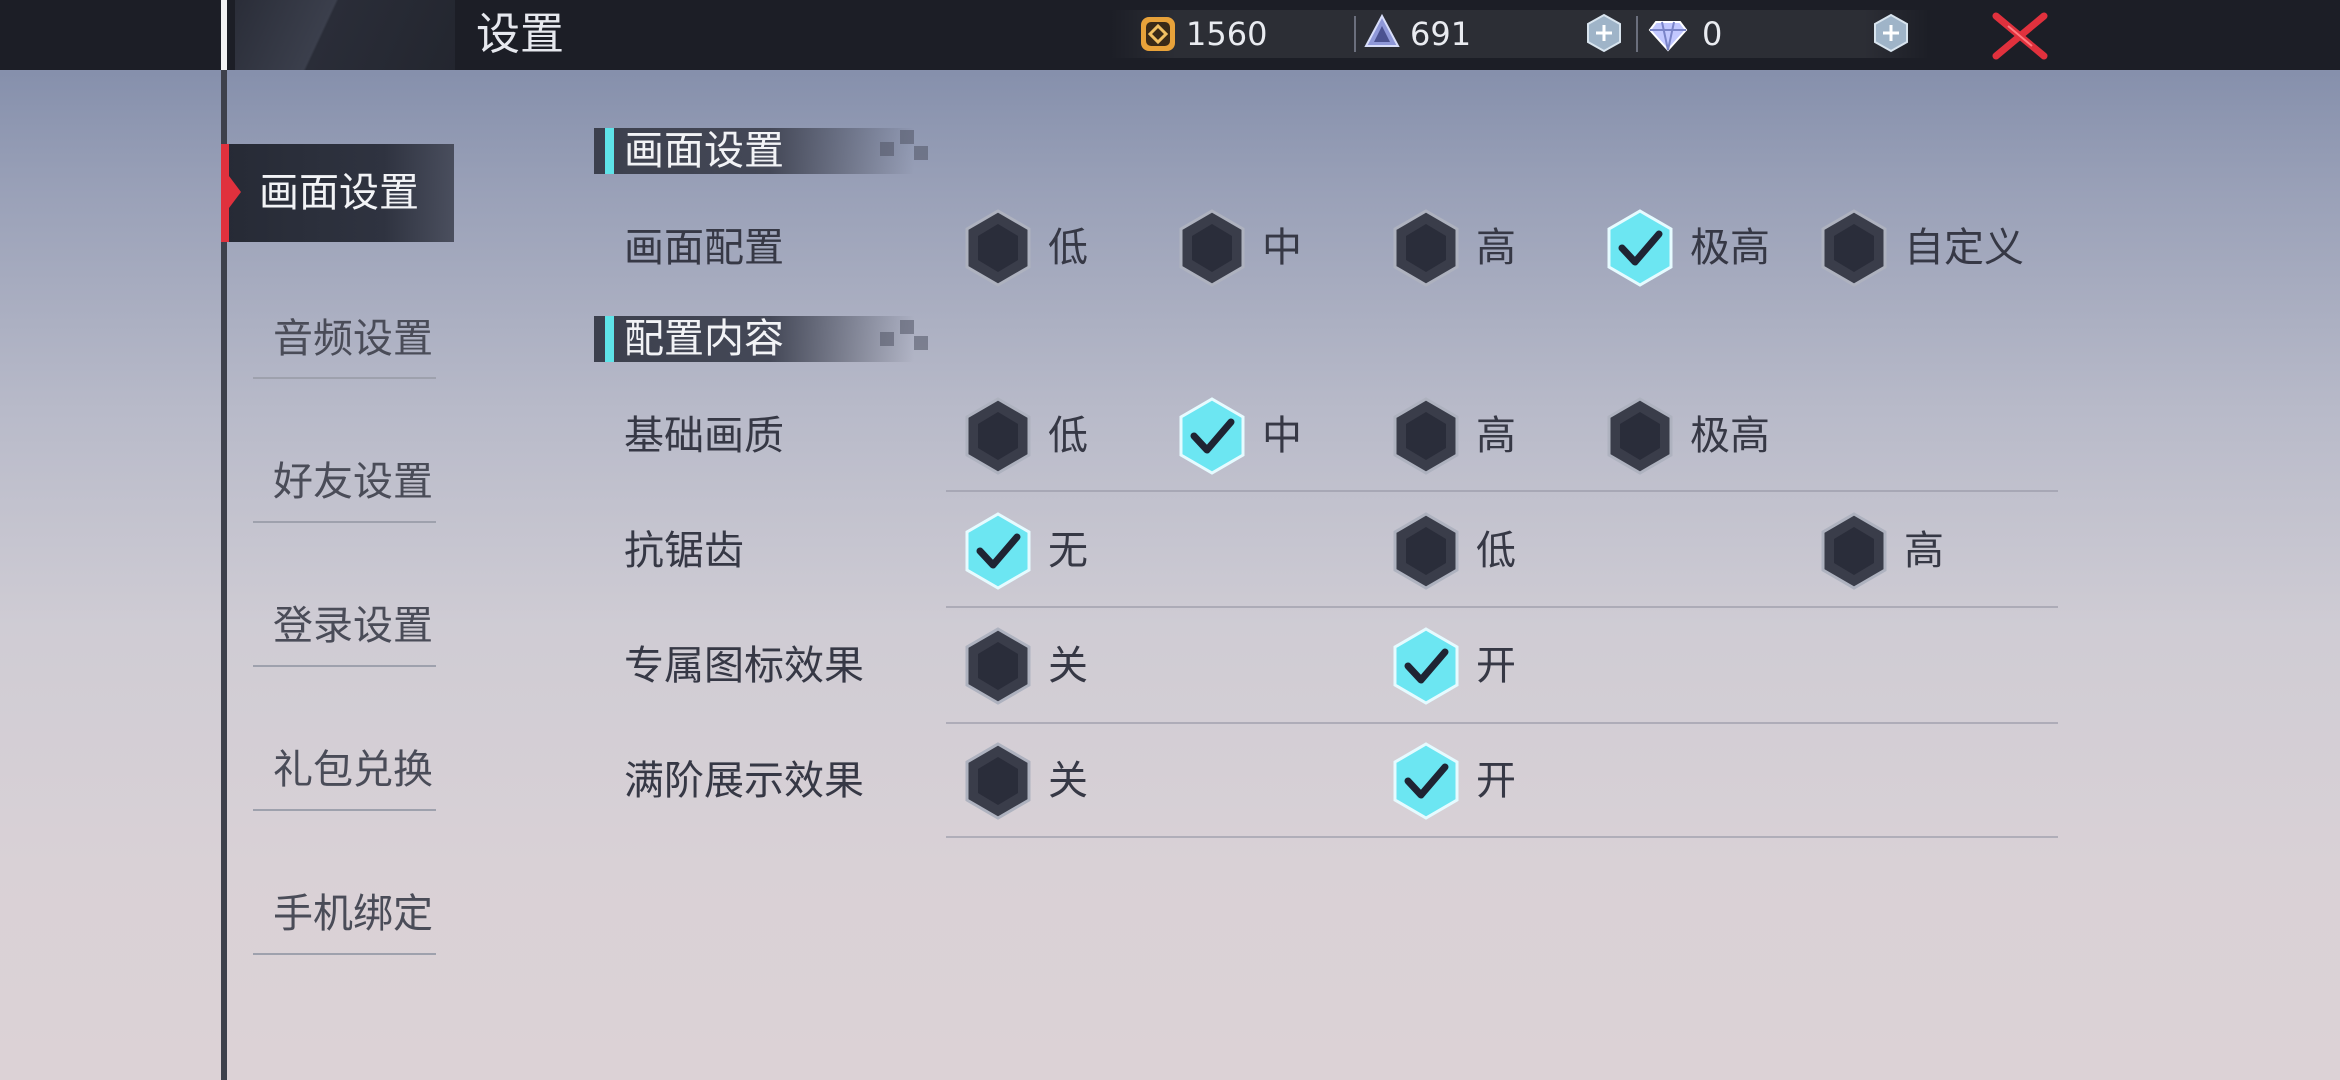  Describe the element at coordinates (353, 914) in the screenshot. I see `sidebar-item-phone-binding: 手机绑定` at that location.